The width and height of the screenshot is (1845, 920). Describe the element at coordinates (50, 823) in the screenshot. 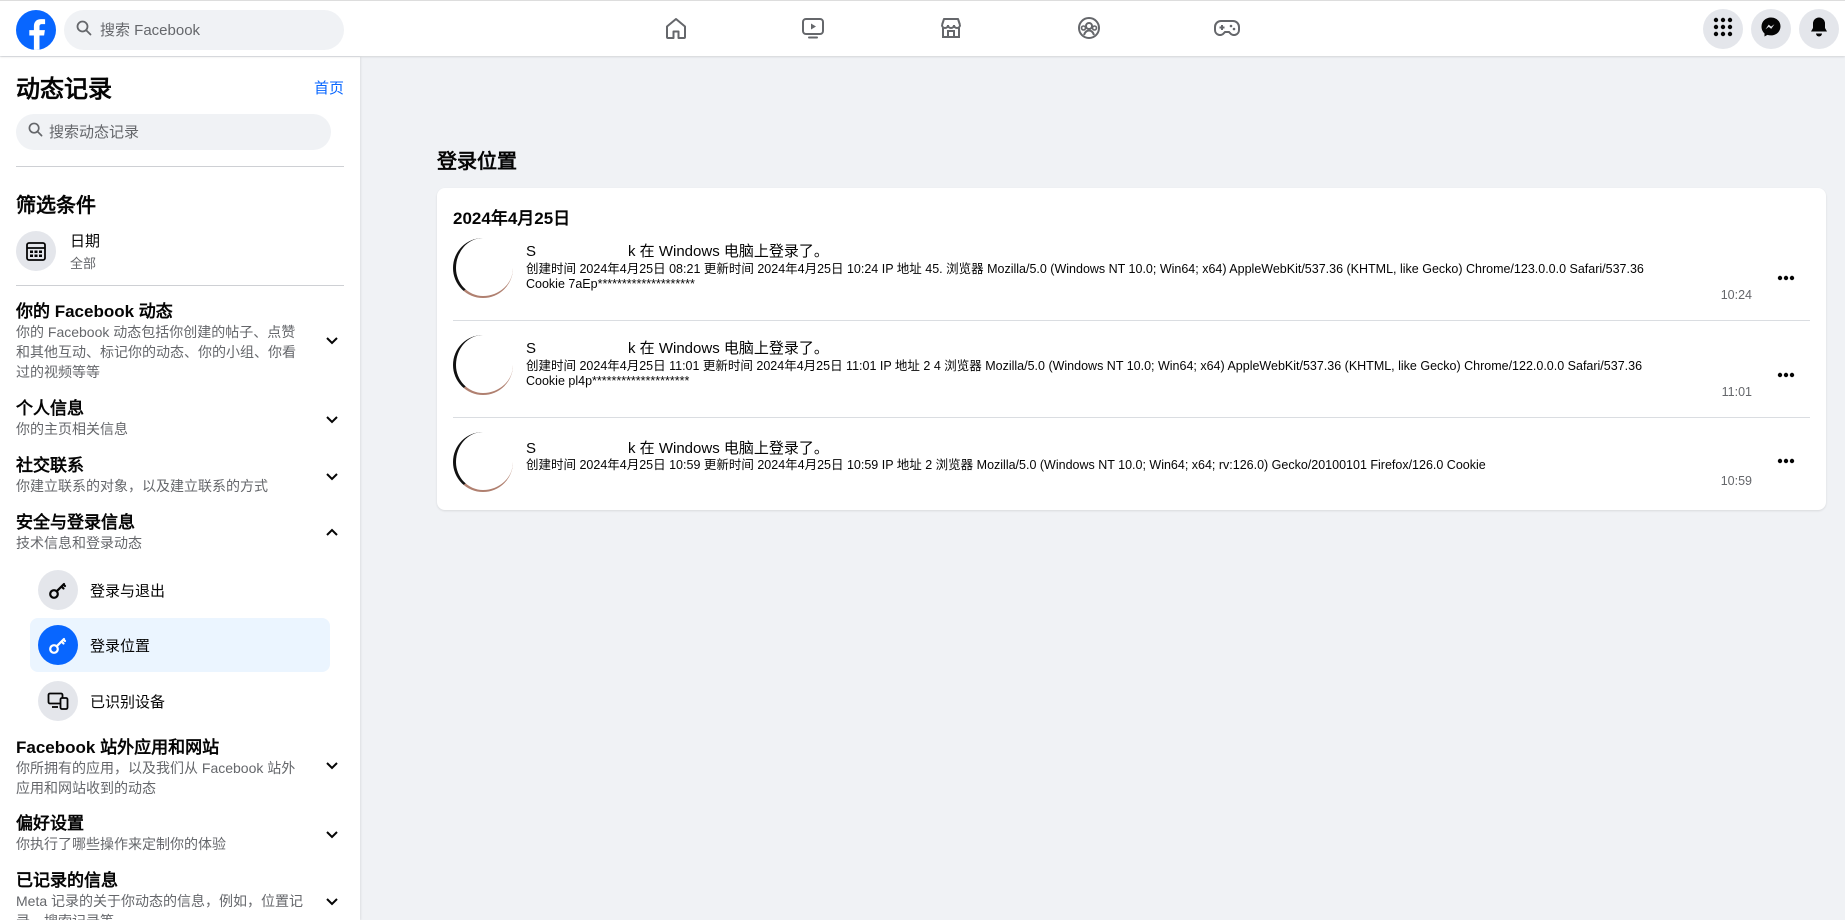

I see `section-title: 偏好设置` at that location.